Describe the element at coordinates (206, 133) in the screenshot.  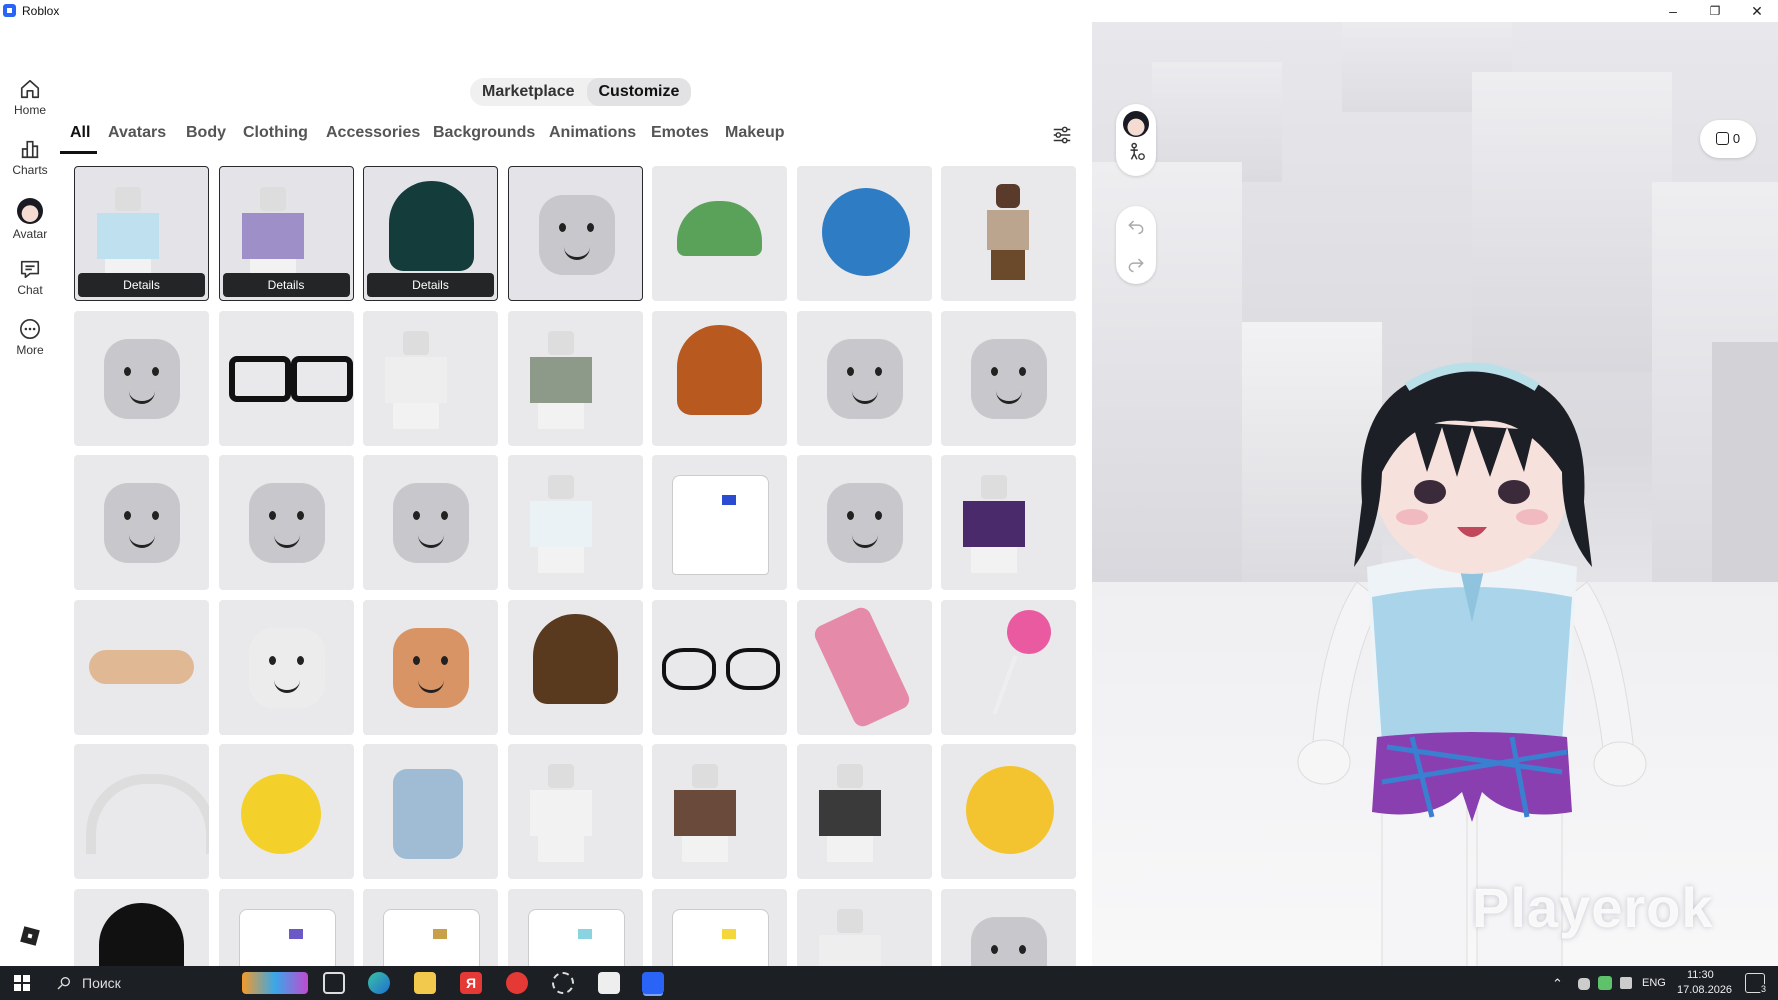
I see `tab-body: Body` at that location.